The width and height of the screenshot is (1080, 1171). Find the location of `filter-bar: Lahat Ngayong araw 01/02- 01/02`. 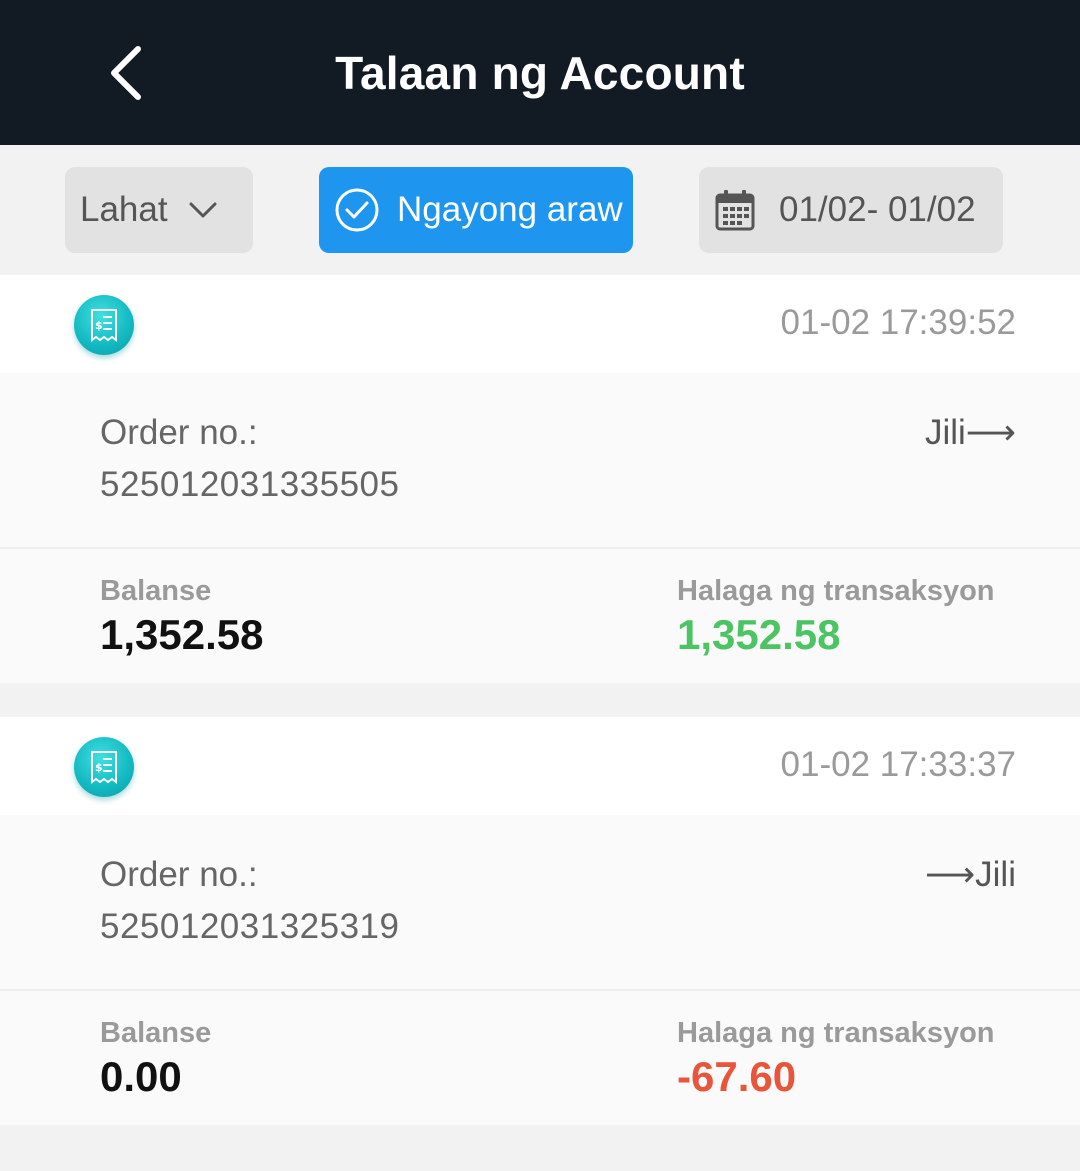

filter-bar: Lahat Ngayong araw 01/02- 01/02 is located at coordinates (540, 210).